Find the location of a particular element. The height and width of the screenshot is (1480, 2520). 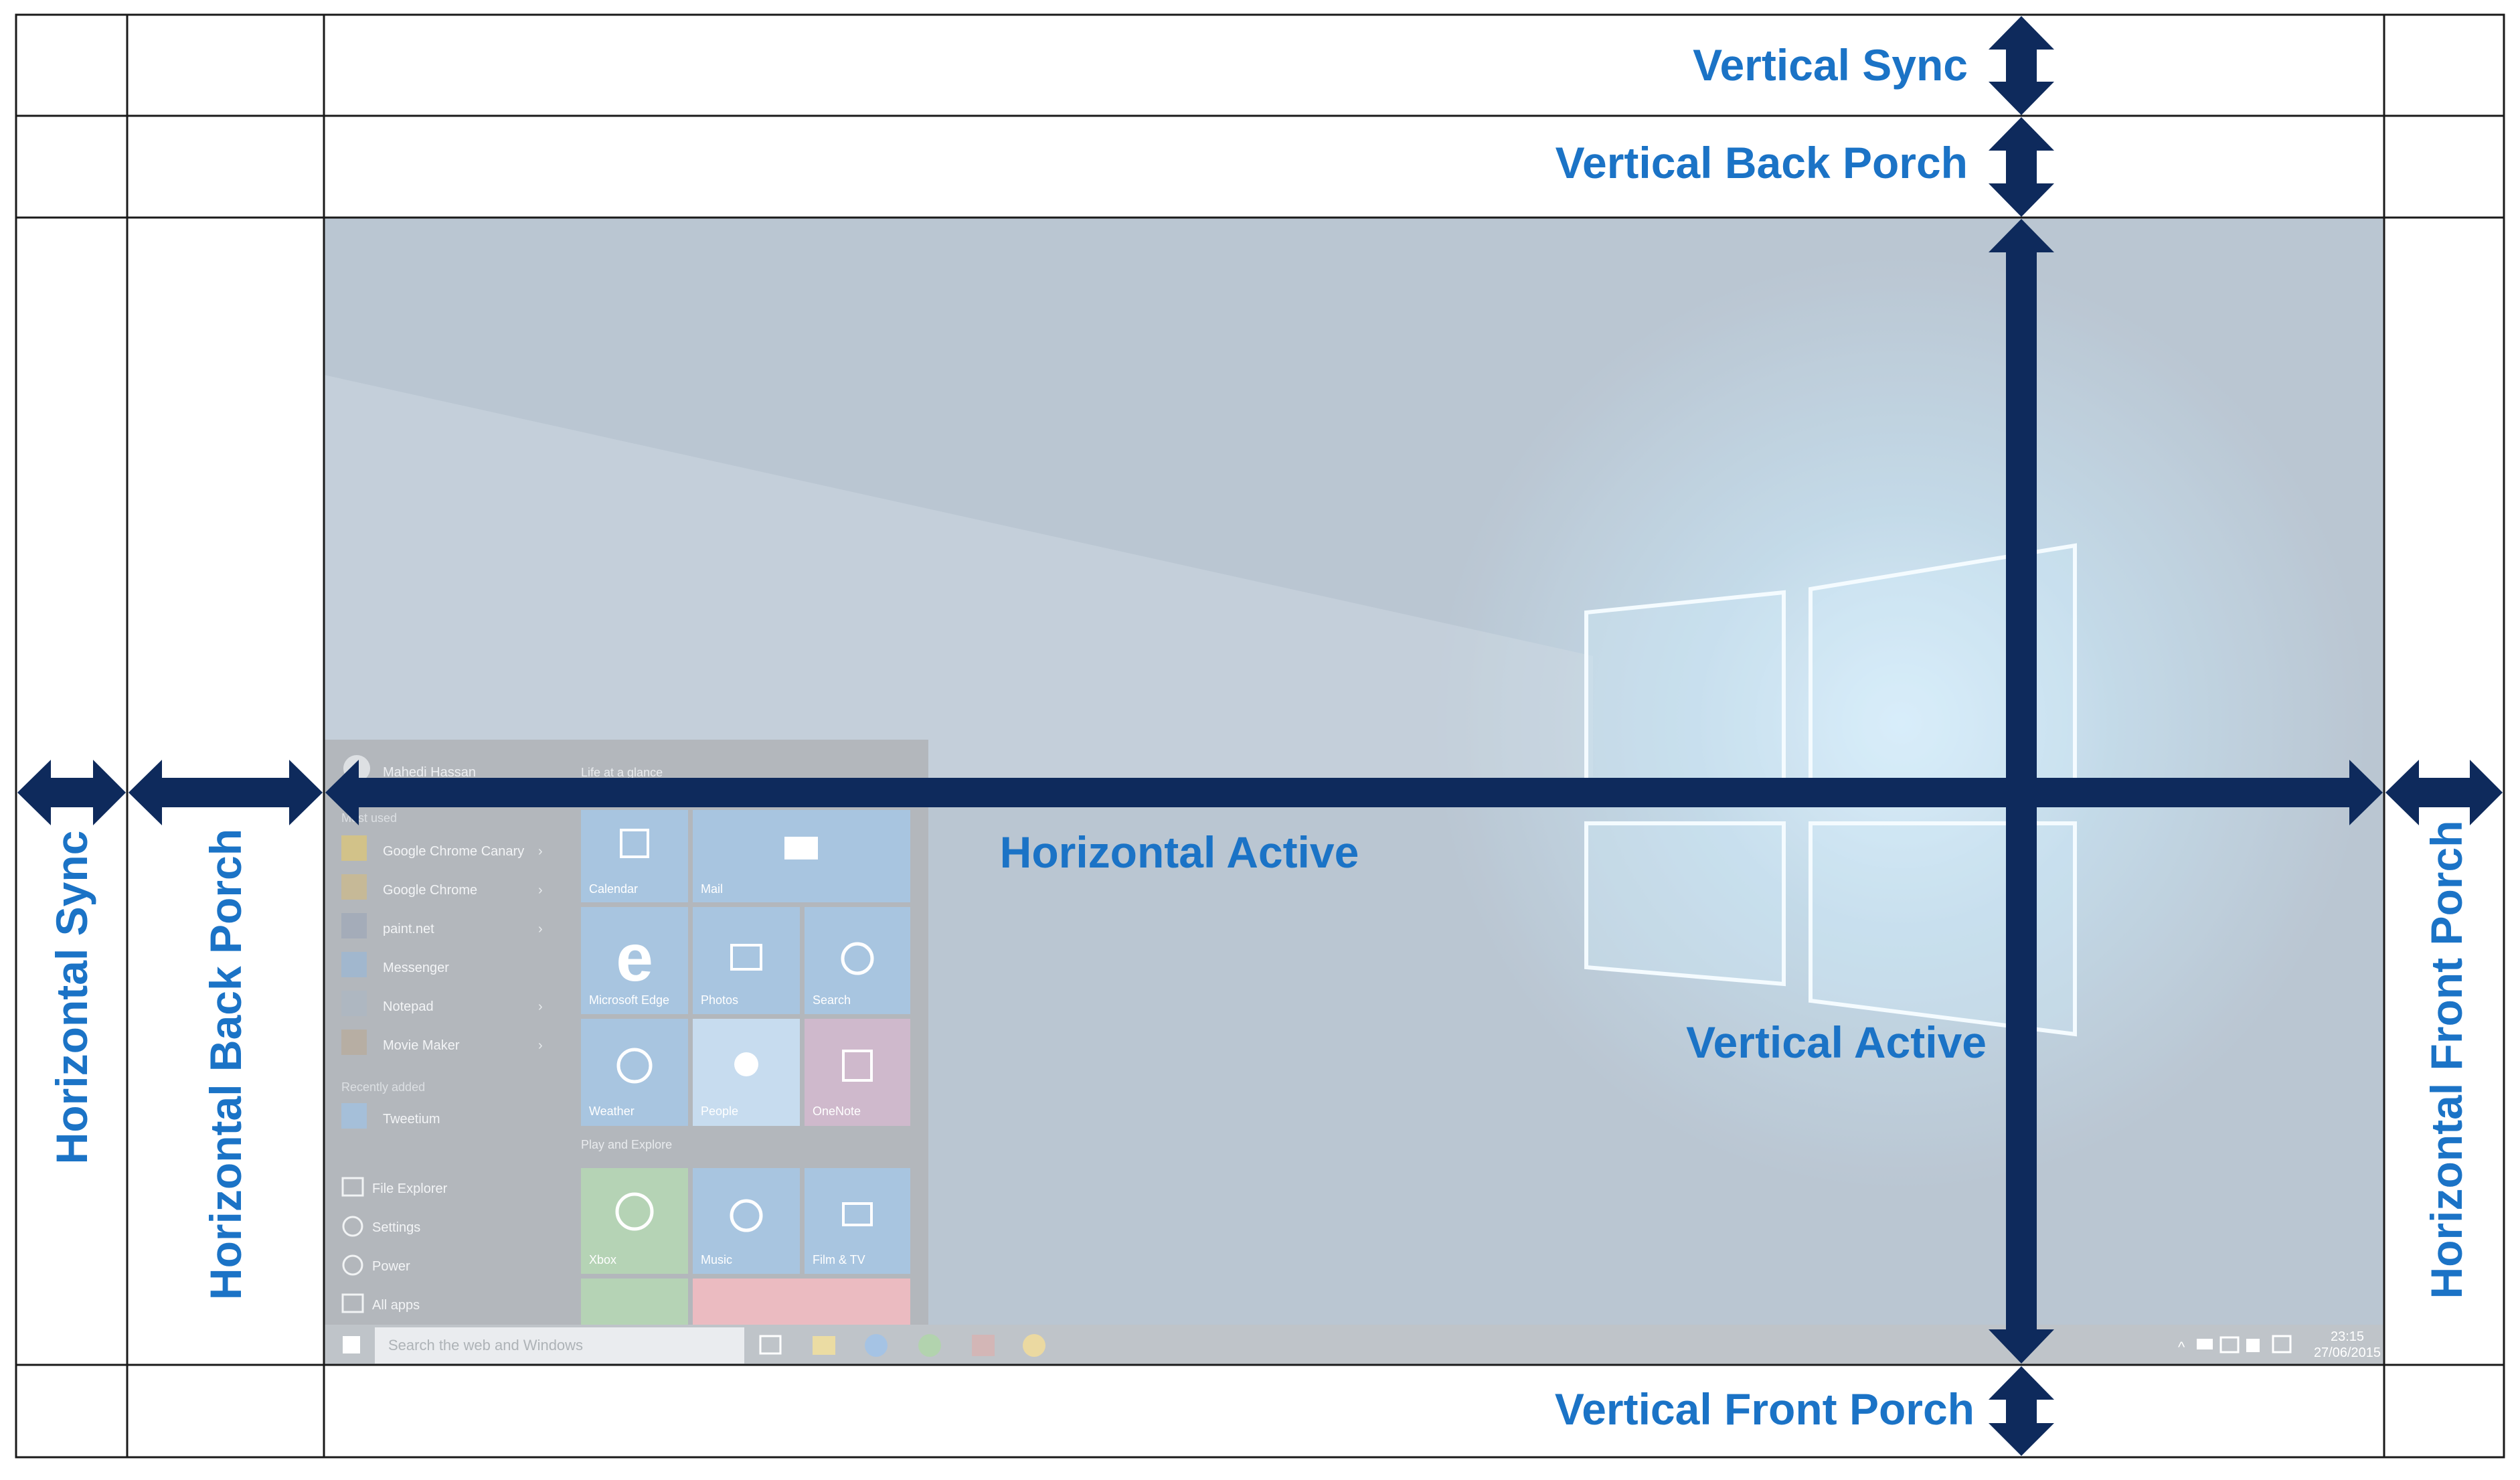

horizontal-sync-arrow is located at coordinates (71, 792).